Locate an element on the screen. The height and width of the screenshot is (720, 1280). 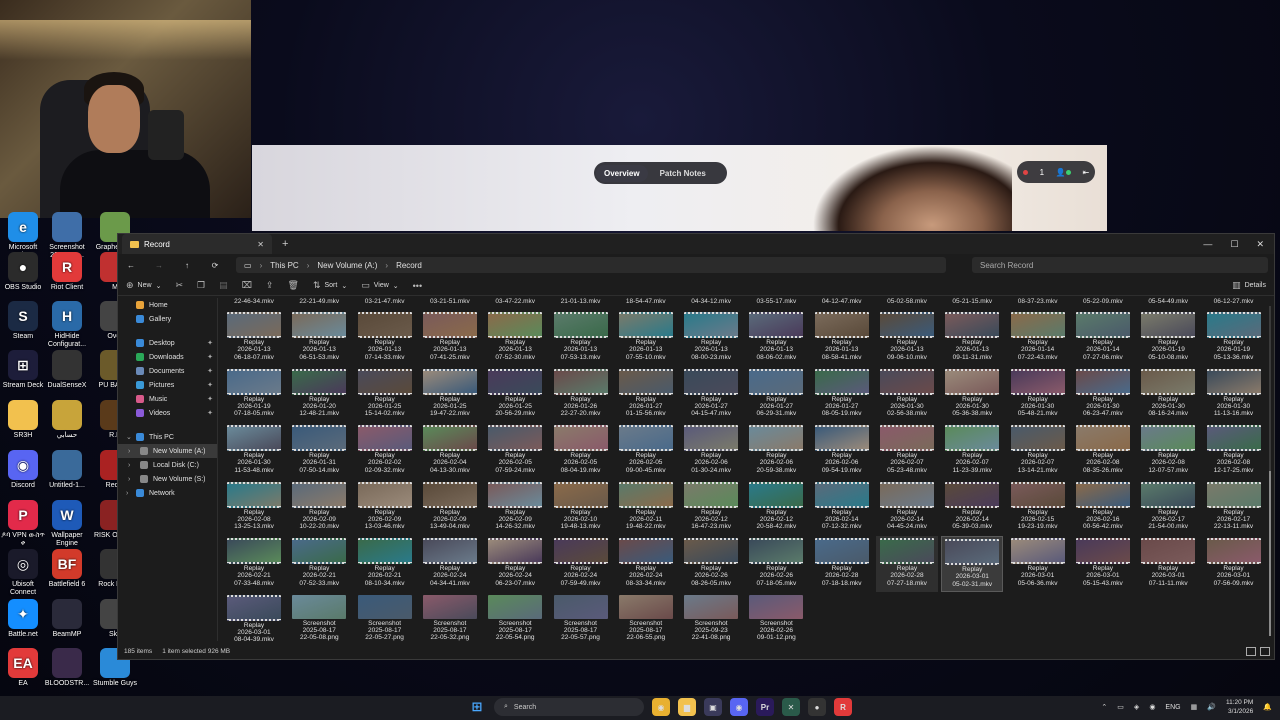
new-button: ⊕ New ⌄ is located at coordinates (143, 285).